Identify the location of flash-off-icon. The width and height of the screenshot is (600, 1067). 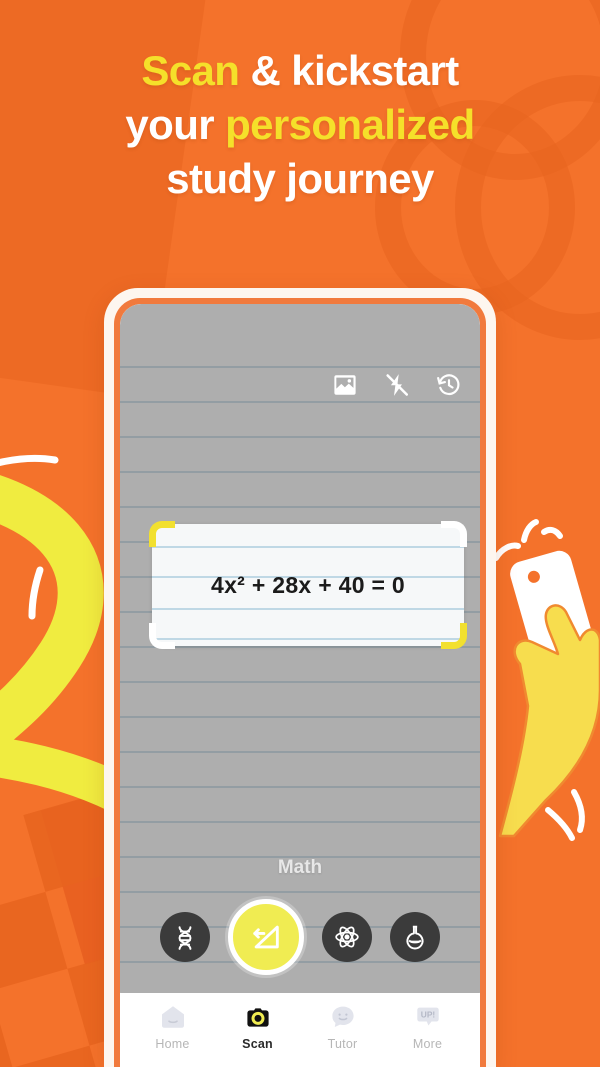
(397, 385).